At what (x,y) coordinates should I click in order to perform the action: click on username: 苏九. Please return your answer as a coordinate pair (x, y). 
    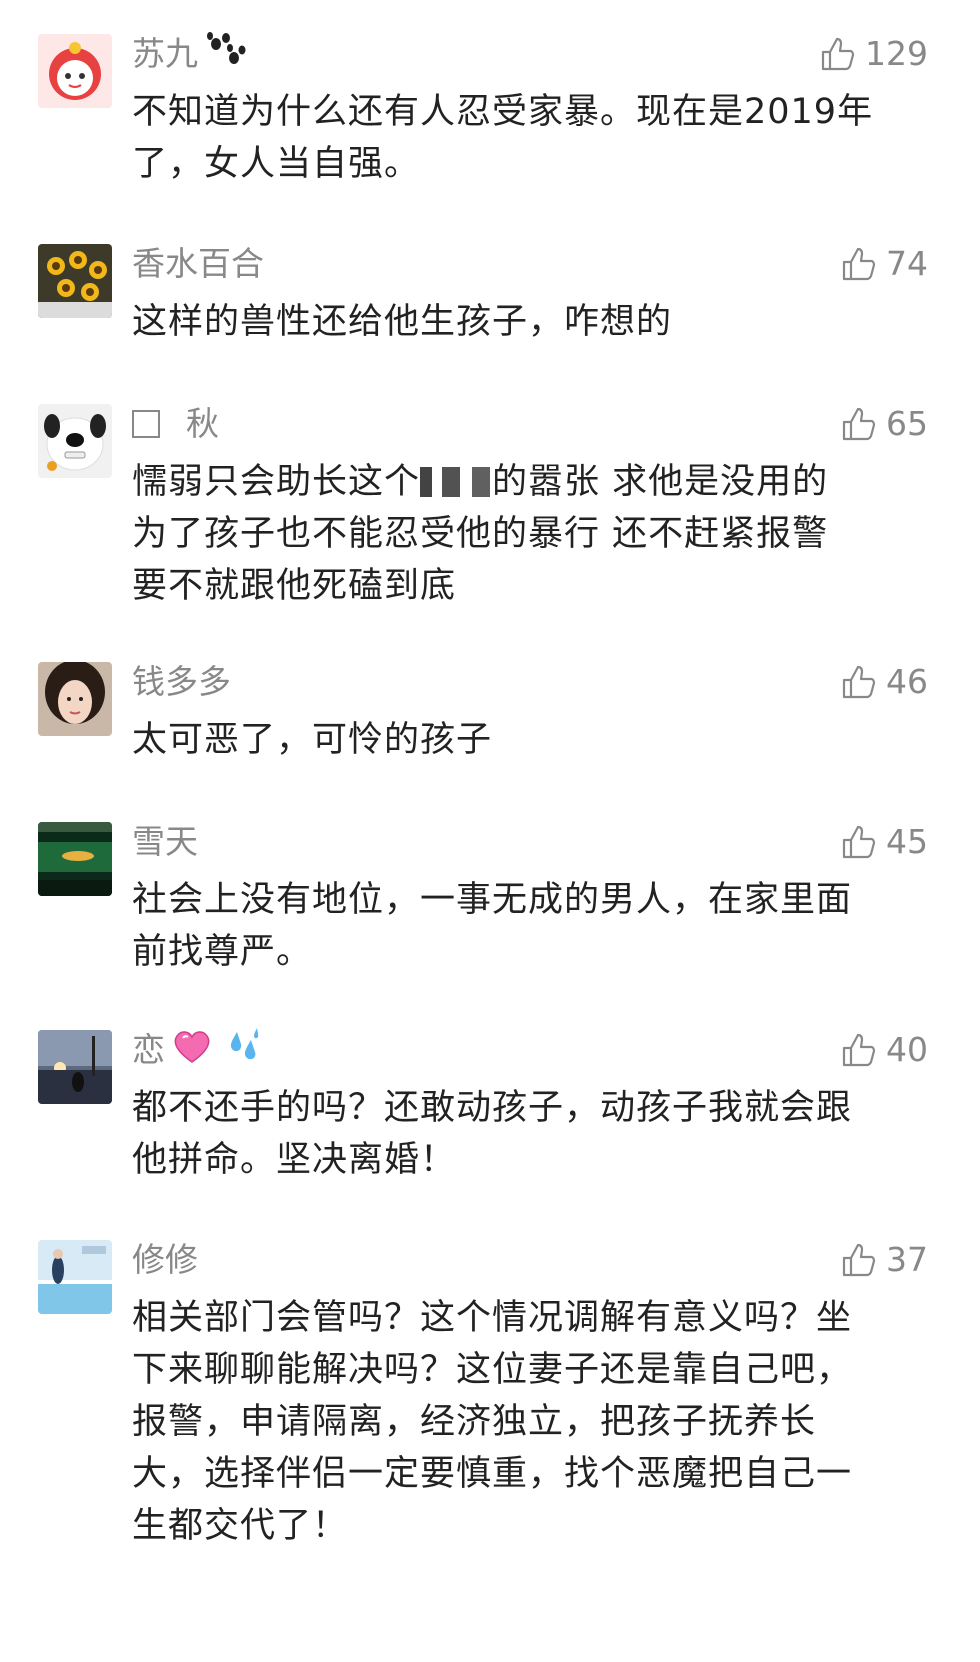
    Looking at the image, I should click on (190, 52).